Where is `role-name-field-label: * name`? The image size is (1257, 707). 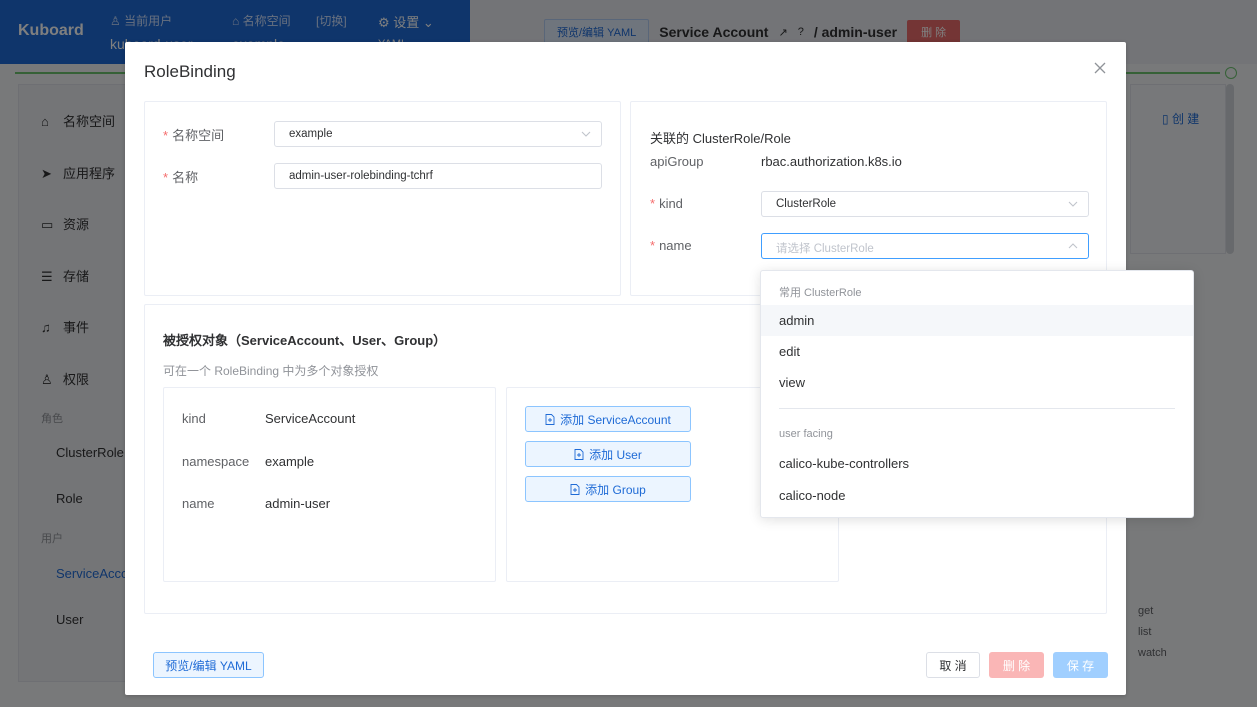
role-name-field-label: * name is located at coordinates (671, 245).